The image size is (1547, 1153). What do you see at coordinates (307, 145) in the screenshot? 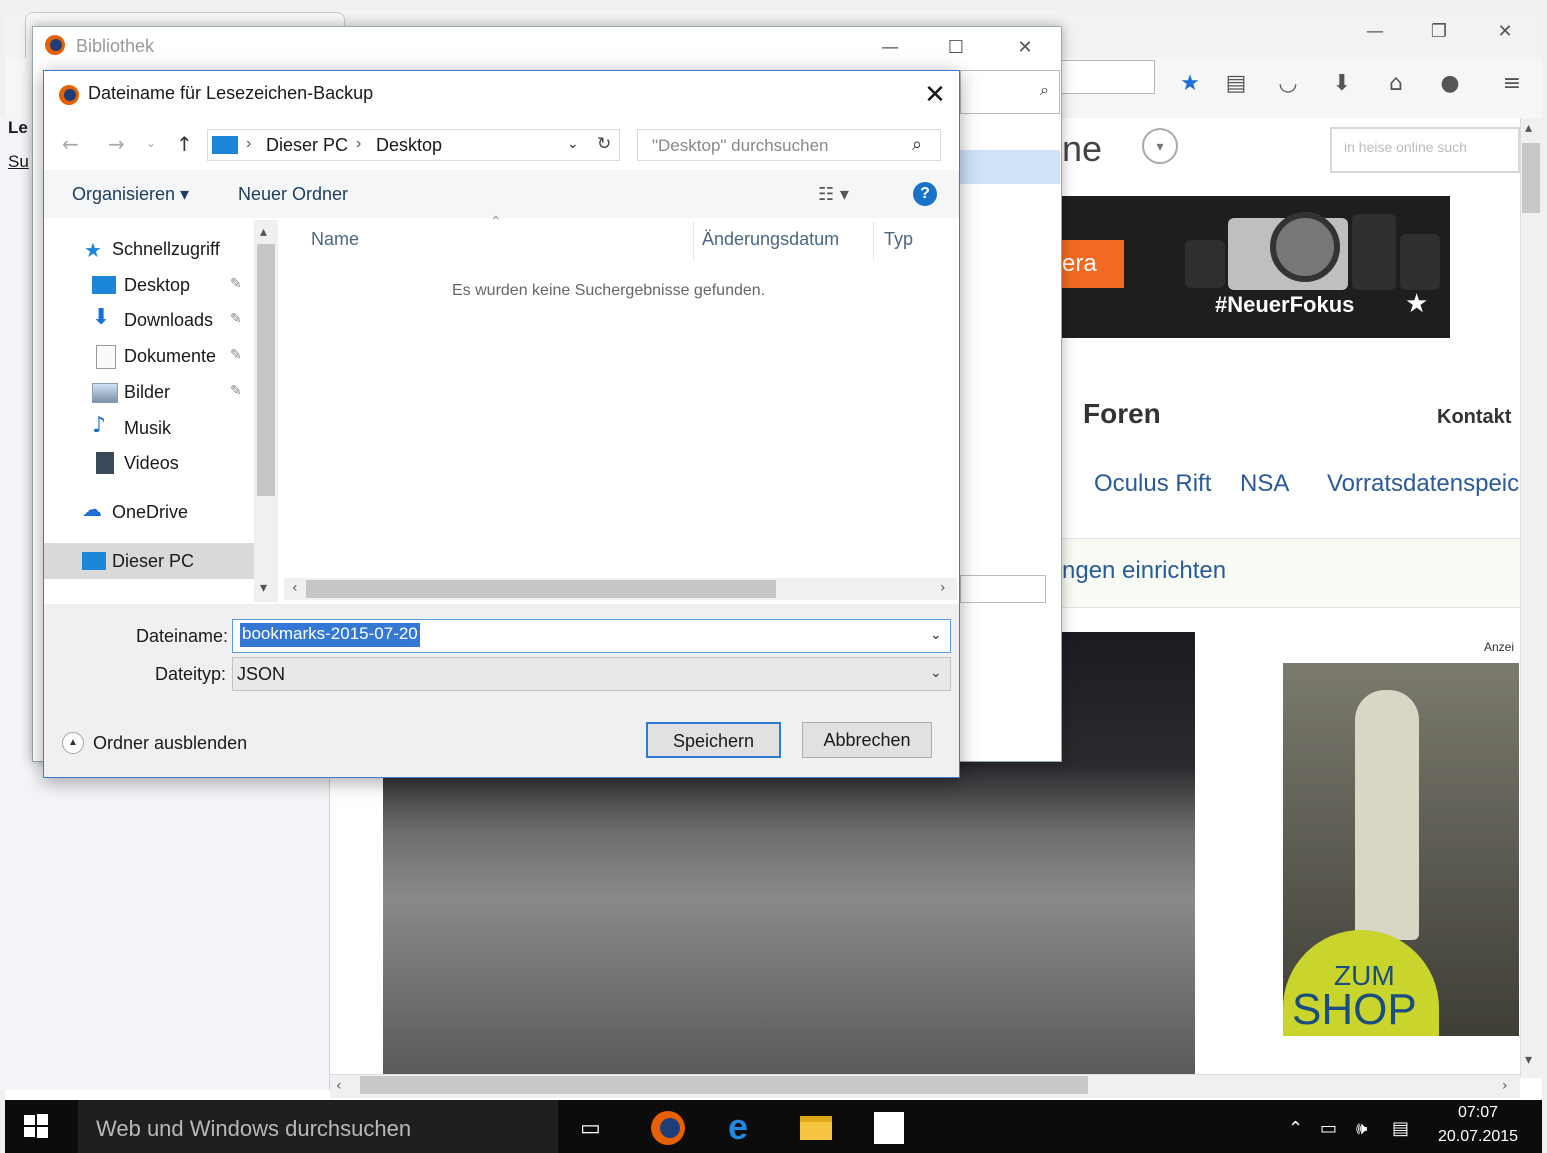
I see `breadcrumb-this-pc: Dieser PC` at bounding box center [307, 145].